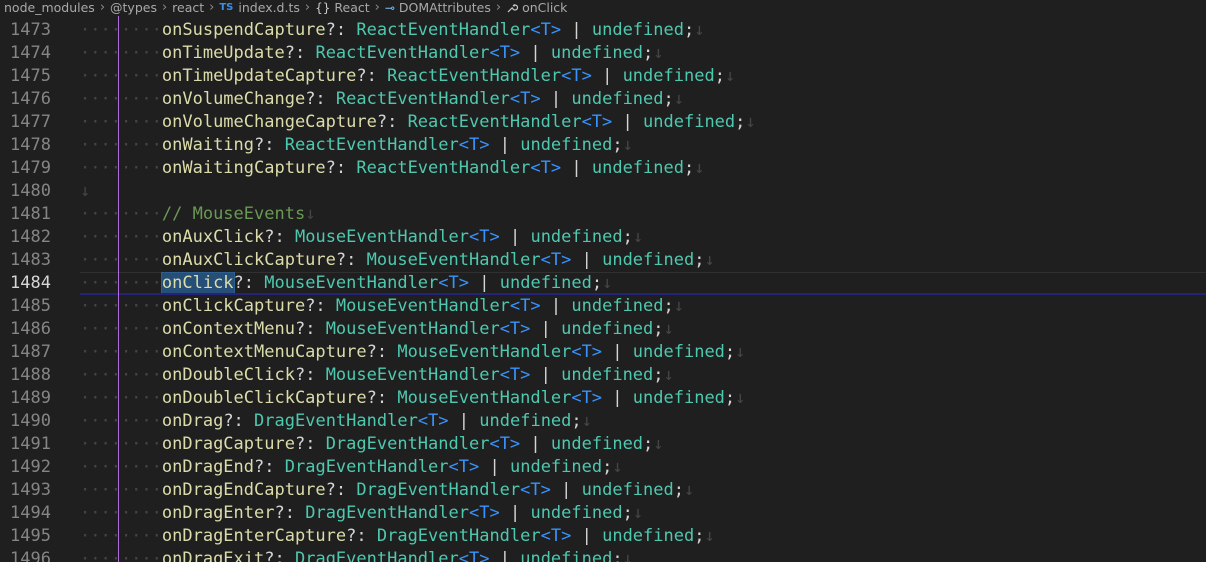 The height and width of the screenshot is (562, 1206). Describe the element at coordinates (49, 8) in the screenshot. I see `breadcrumb-item-node-modules: node_modules` at that location.